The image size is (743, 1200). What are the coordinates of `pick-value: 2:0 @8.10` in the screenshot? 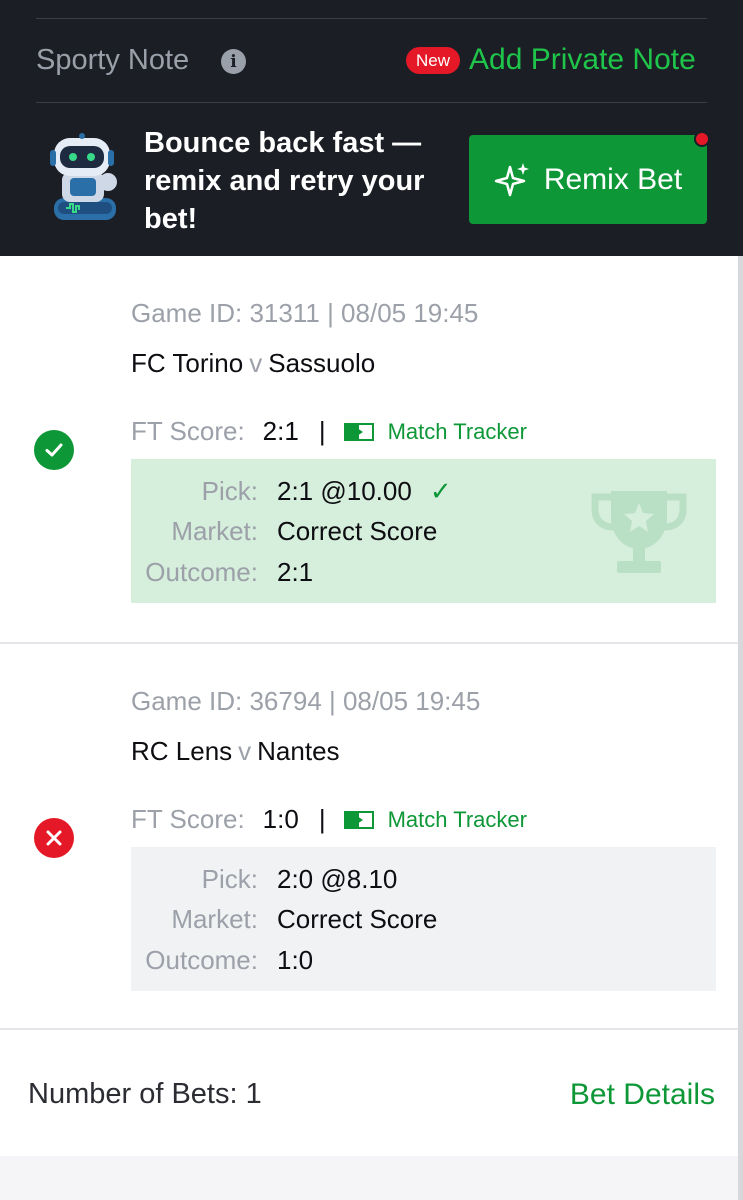 It's located at (337, 879).